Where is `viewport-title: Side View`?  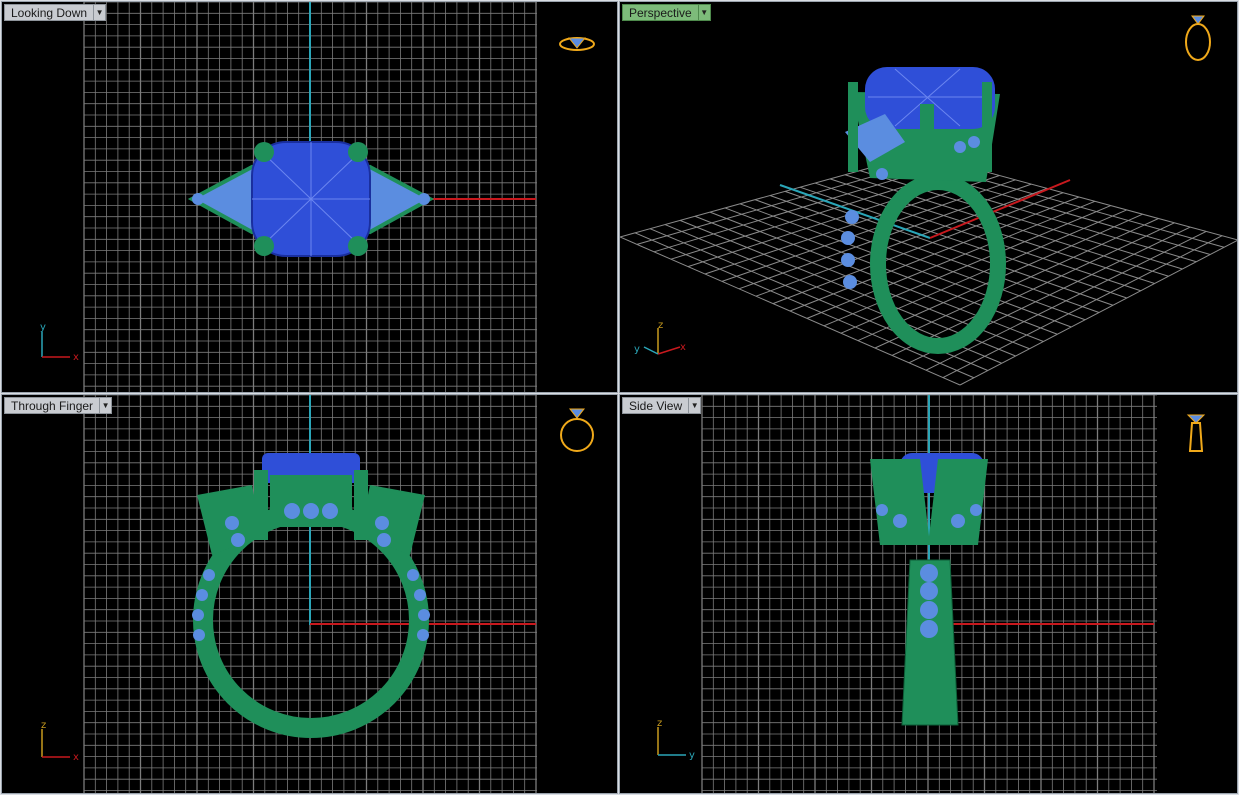 viewport-title: Side View is located at coordinates (655, 405).